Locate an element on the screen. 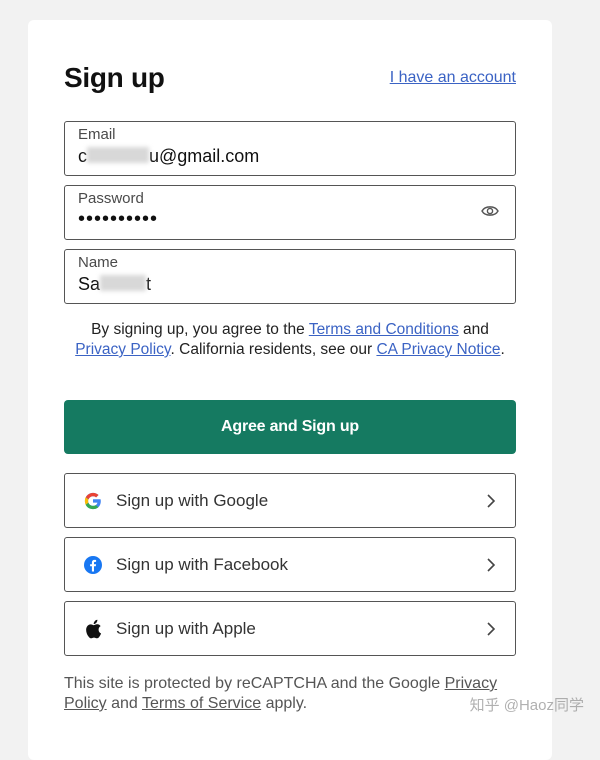 The image size is (600, 760). have-account-link: I have an account is located at coordinates (453, 78).